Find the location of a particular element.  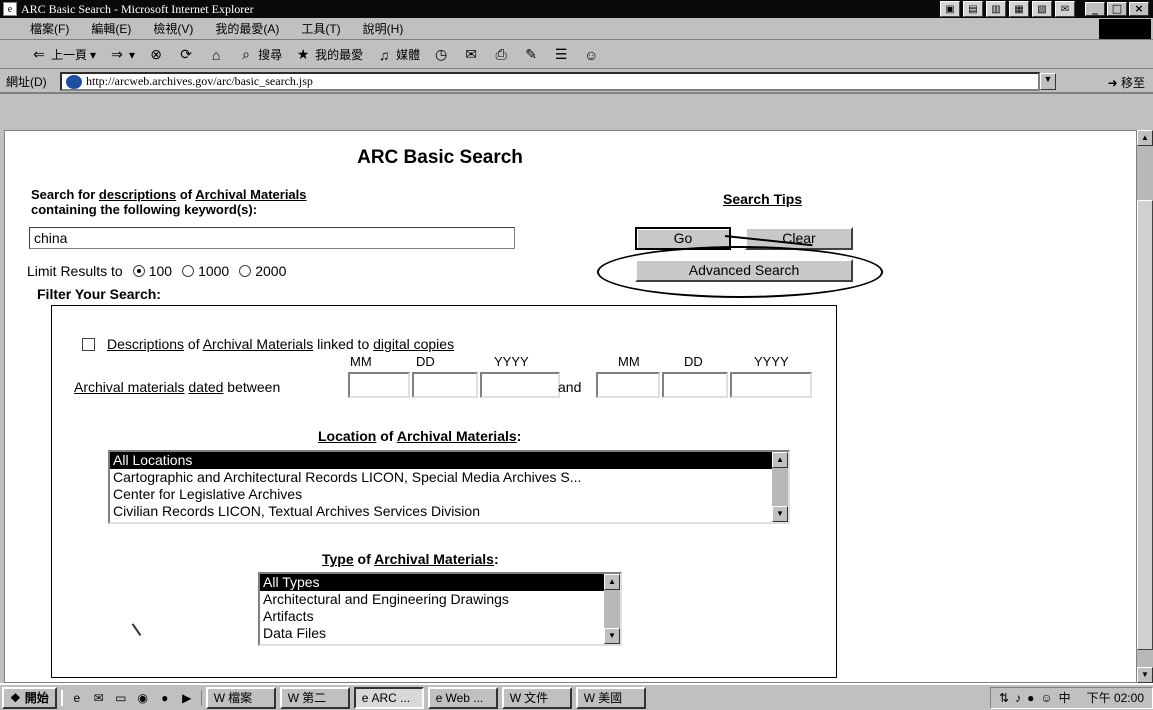

task-word-2: W 第二 is located at coordinates (314, 697).